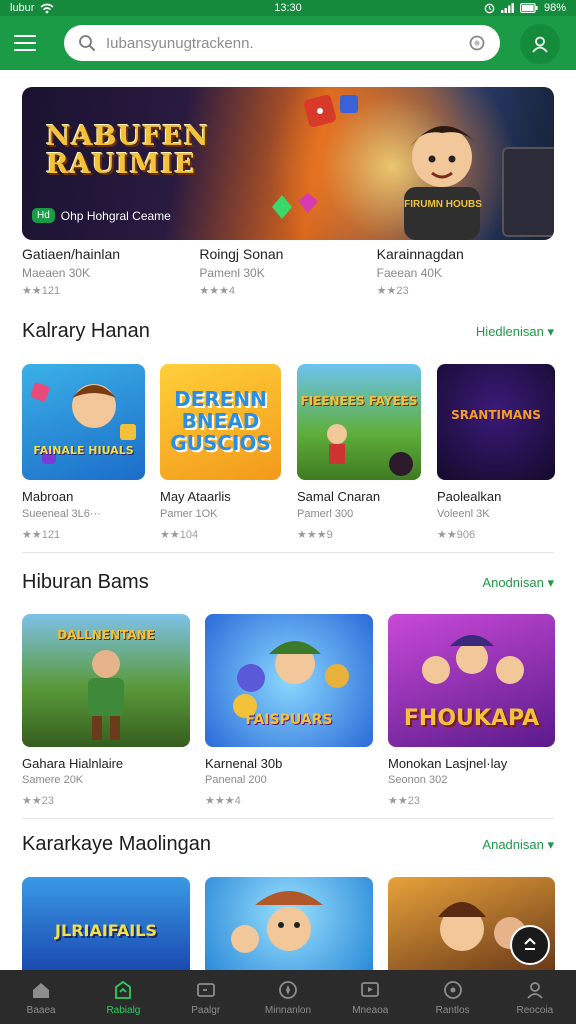 Image resolution: width=576 pixels, height=1024 pixels. Describe the element at coordinates (232, 273) in the screenshot. I see `banner-item-sub: Pamenl 30K` at that location.